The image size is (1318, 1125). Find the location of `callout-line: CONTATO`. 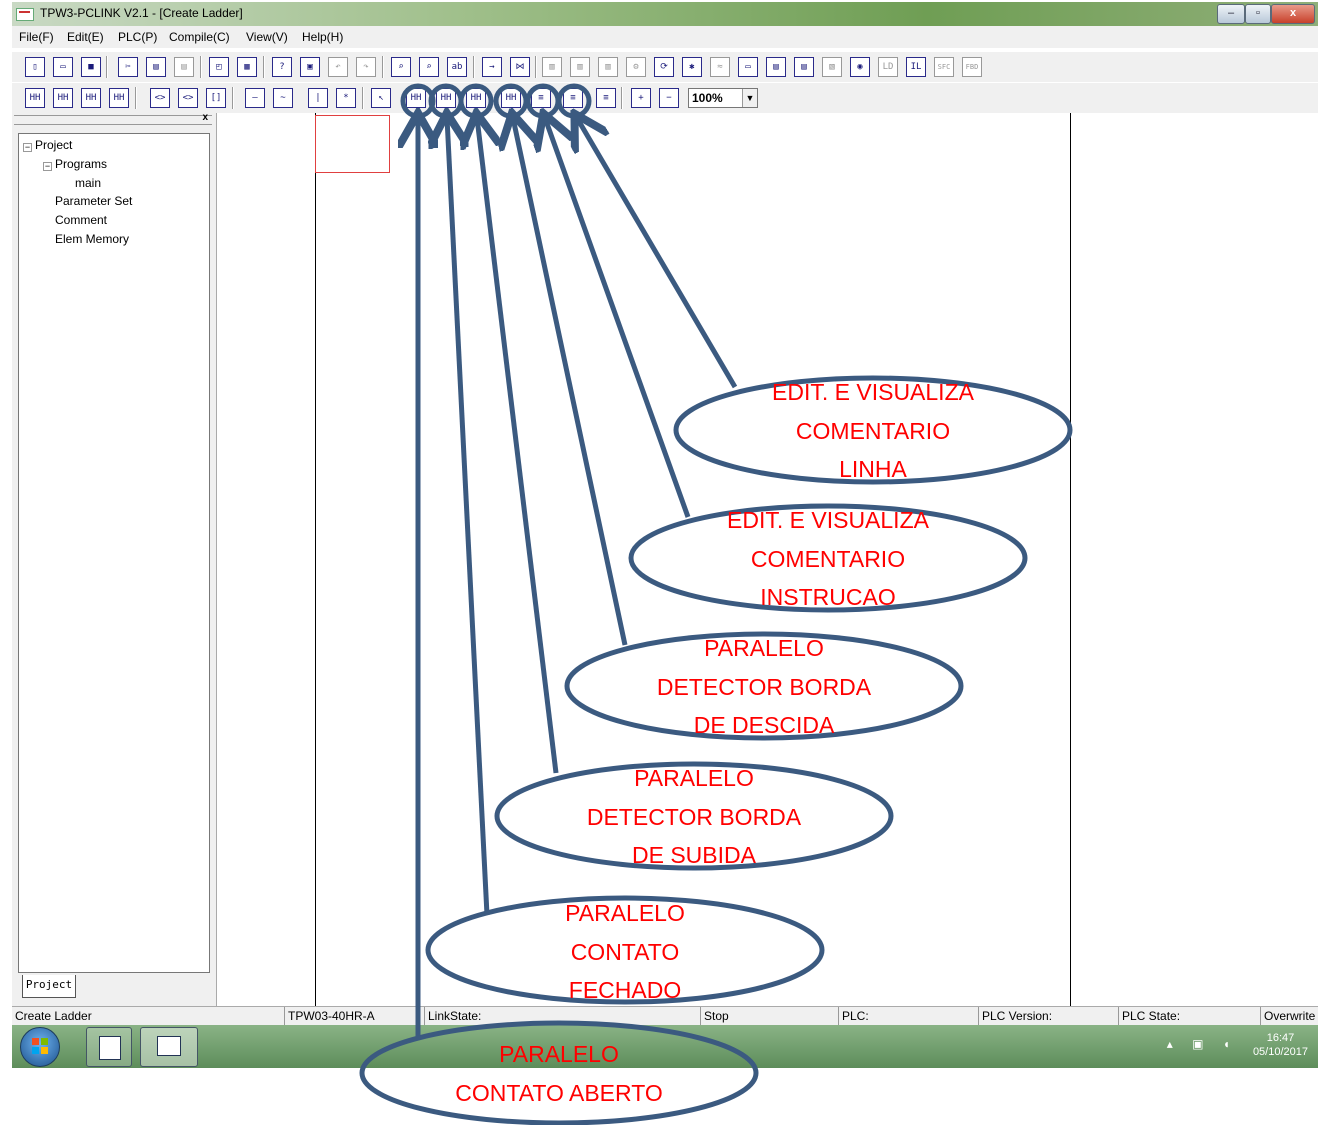

callout-line: CONTATO is located at coordinates (625, 951).